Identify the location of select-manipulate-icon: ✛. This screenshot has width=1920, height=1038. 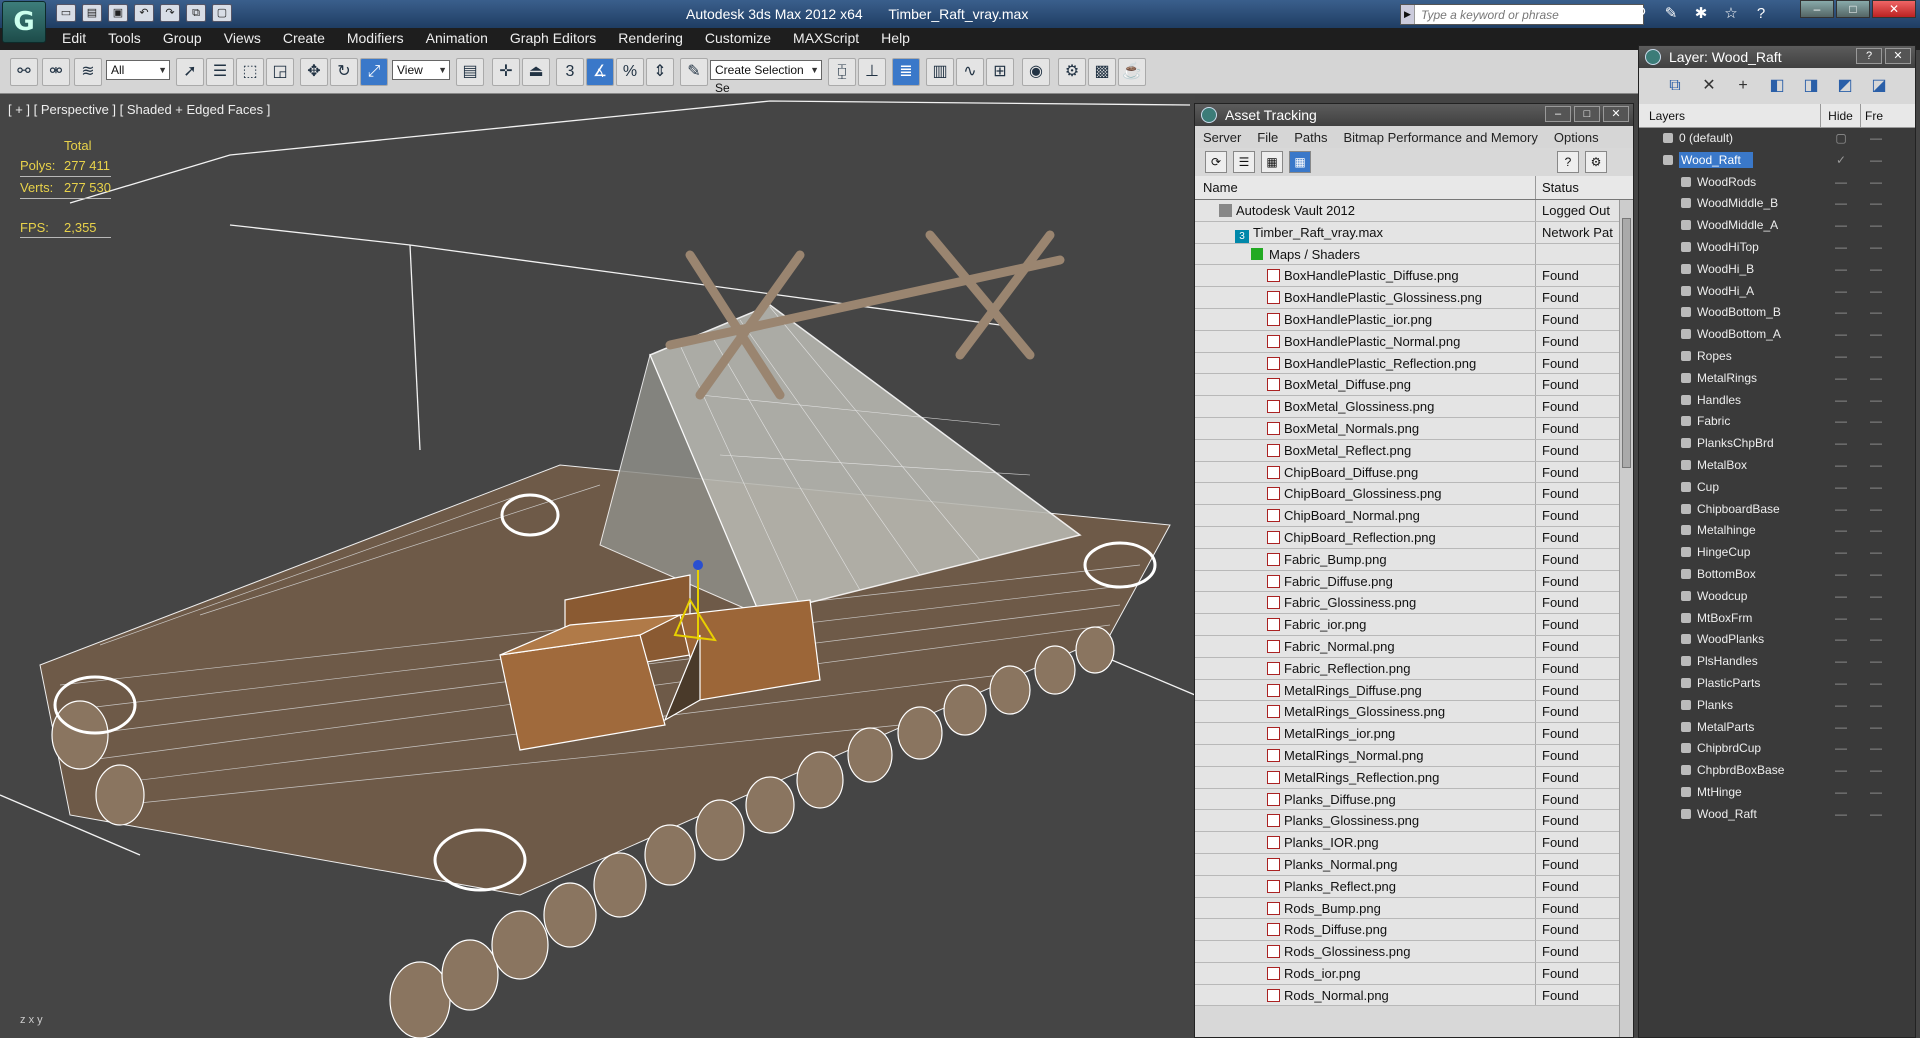
(506, 72).